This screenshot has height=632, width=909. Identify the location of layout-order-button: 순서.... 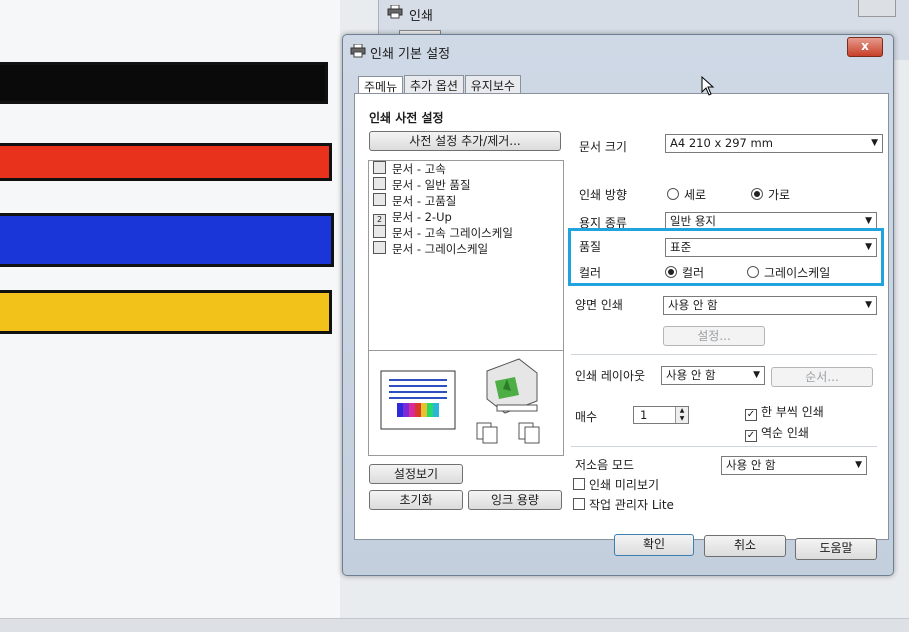
(822, 377).